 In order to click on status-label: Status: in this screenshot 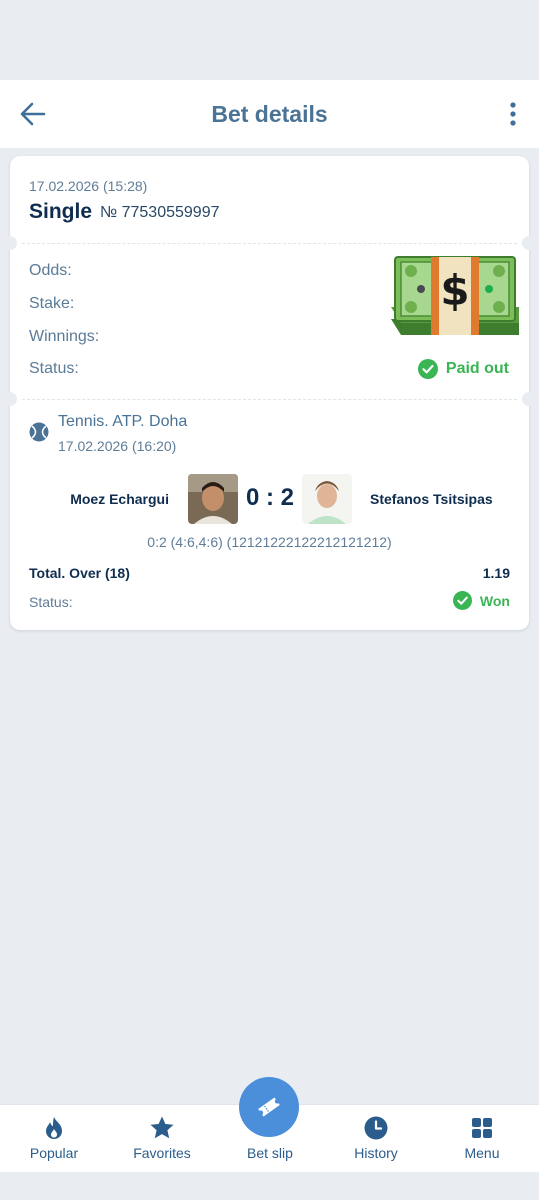, I will do `click(54, 368)`.